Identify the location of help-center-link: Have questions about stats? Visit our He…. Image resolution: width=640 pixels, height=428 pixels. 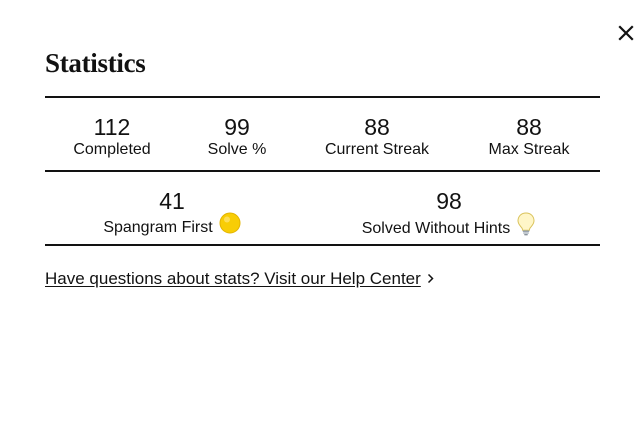
(239, 279).